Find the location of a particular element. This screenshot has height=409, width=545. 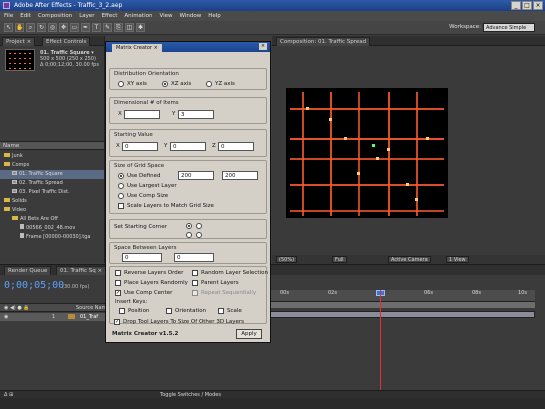

tree-row-label: 03. Pixel Traffic Dist. is located at coordinates (44, 192).